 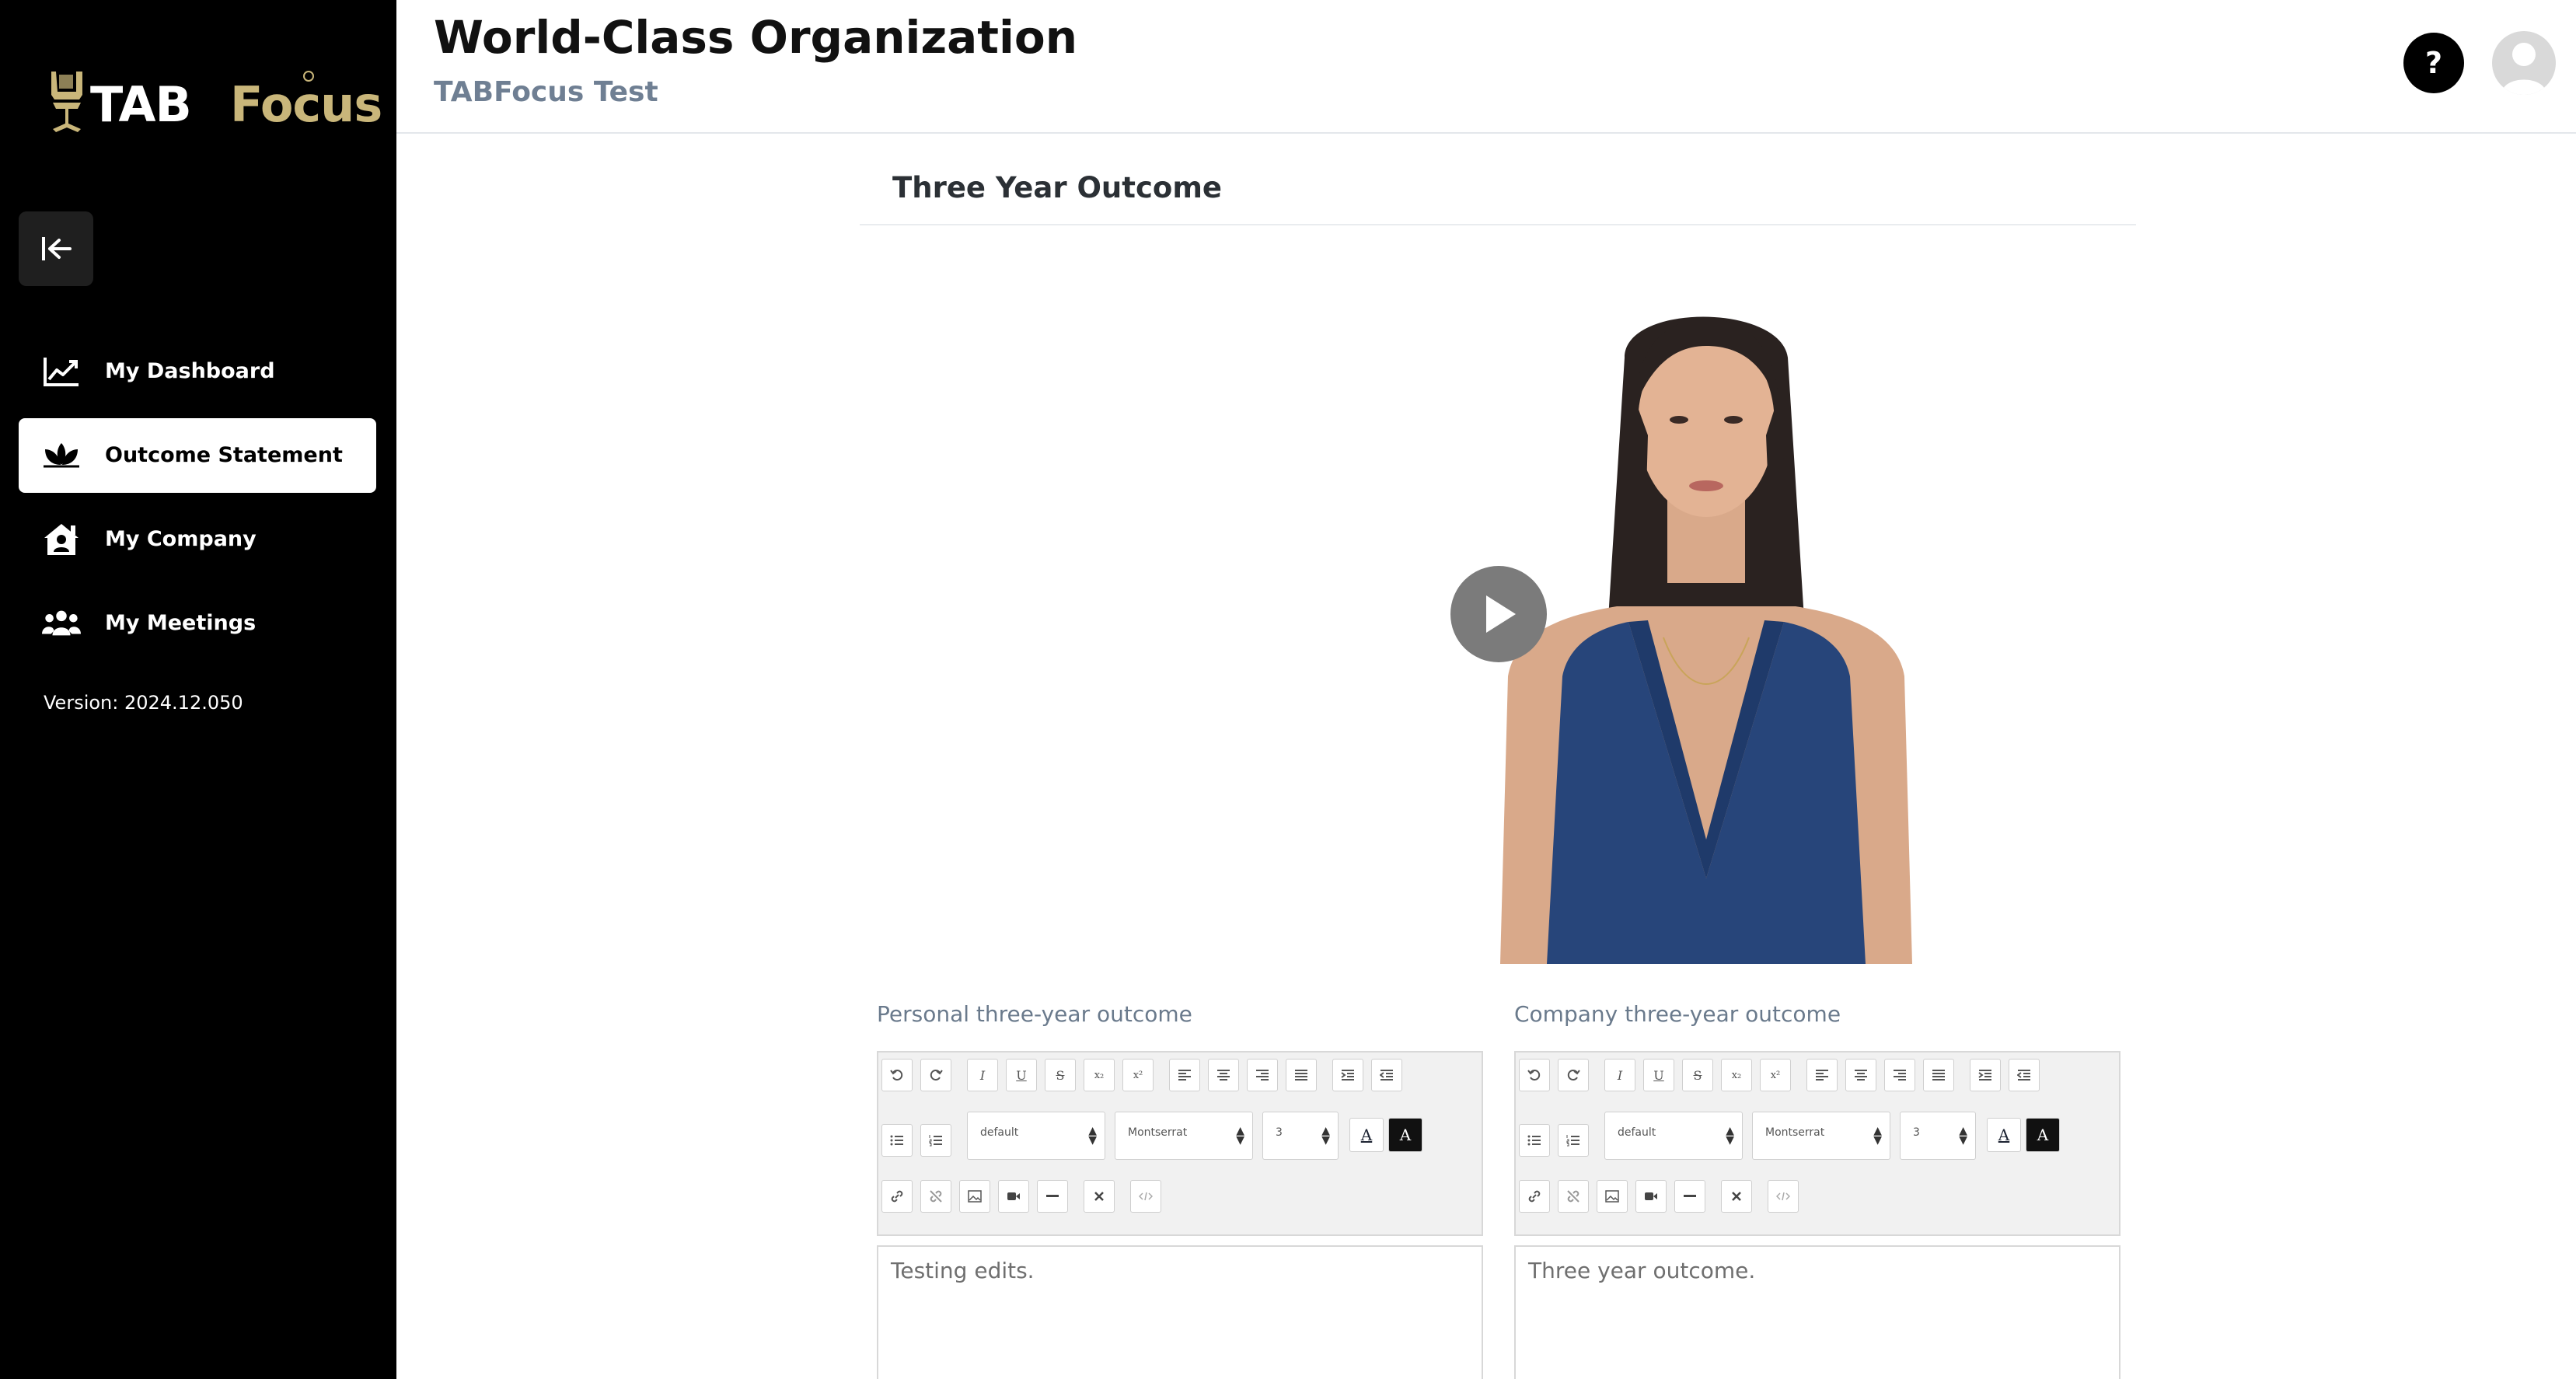 What do you see at coordinates (1486, 67) in the screenshot?
I see `top-header: World-Class Organization TABFocus Test ?` at bounding box center [1486, 67].